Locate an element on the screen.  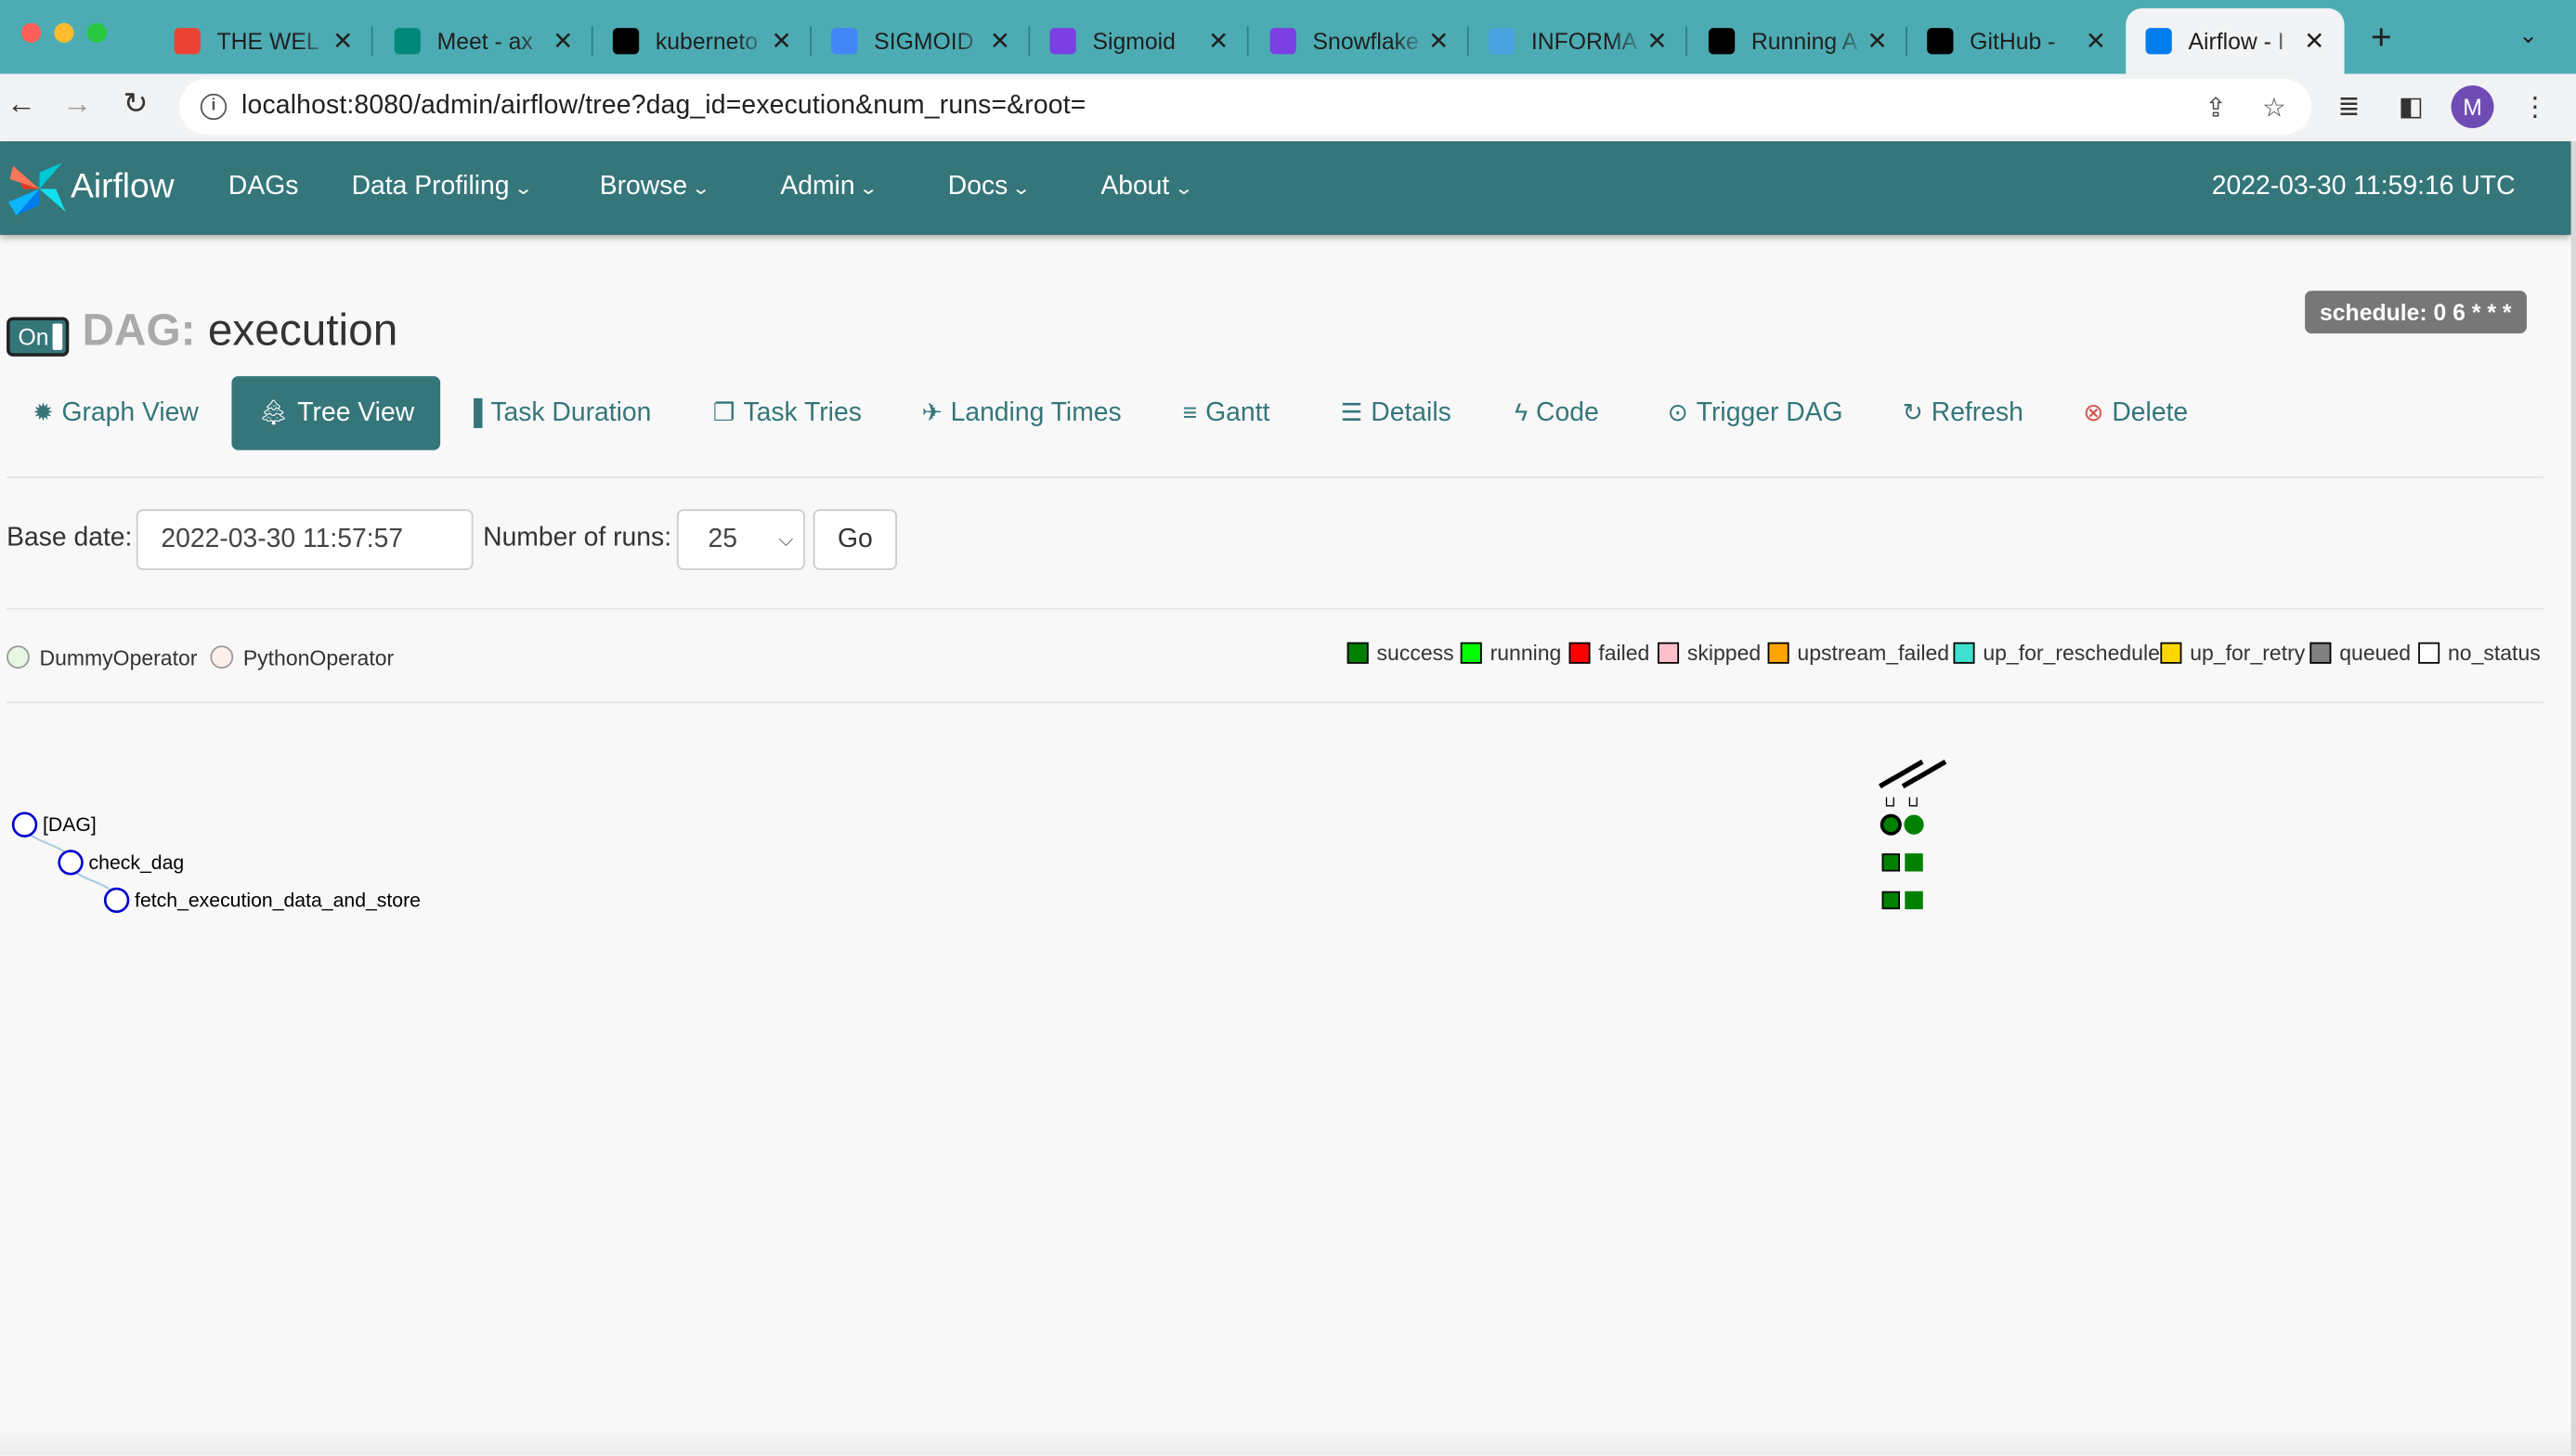
browser-tab: THE WEL ✕ is located at coordinates (264, 41).